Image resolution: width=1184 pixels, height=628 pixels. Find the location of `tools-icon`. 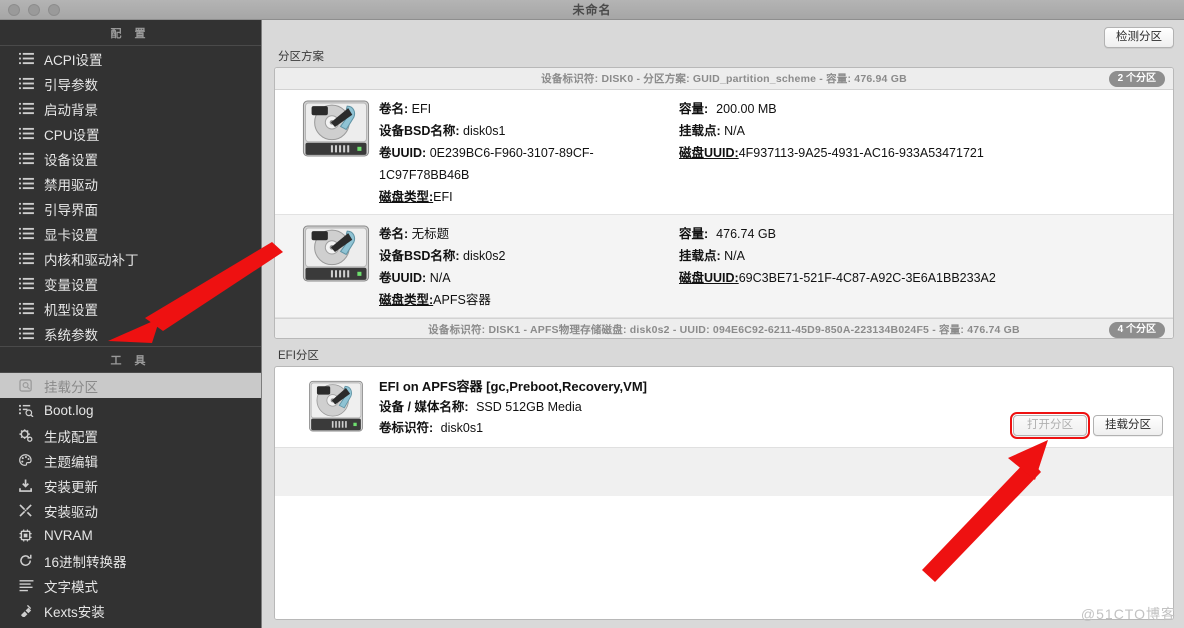

tools-icon is located at coordinates (26, 511).